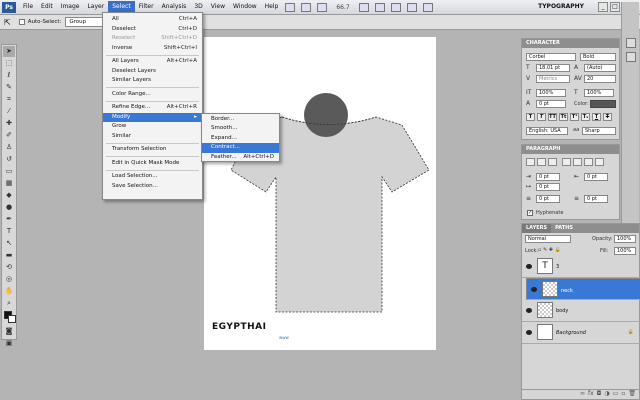 The width and height of the screenshot is (640, 400). I want to click on menu-item-deselect-layers: Deselect Layers, so click(152, 72).